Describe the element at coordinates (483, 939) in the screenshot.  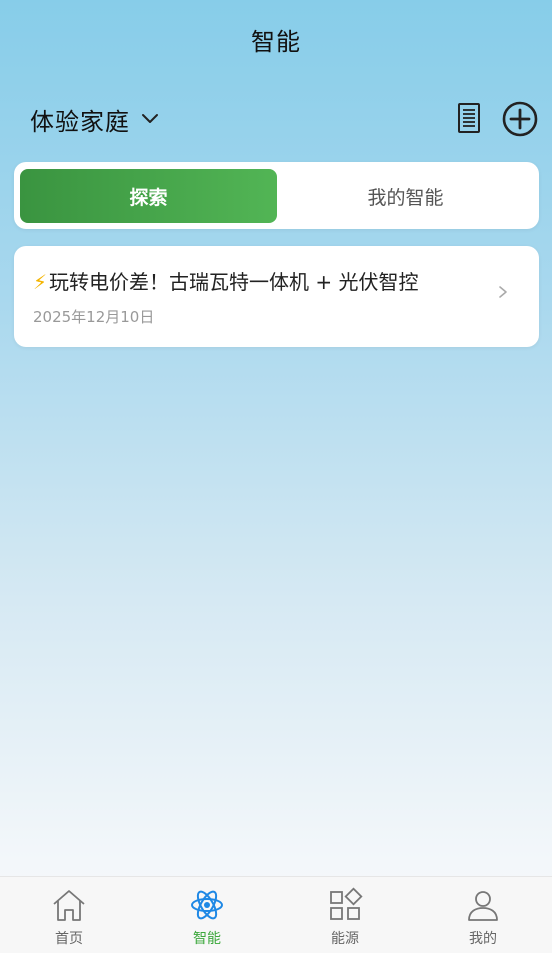
I see `nav-mine-label: 我的` at that location.